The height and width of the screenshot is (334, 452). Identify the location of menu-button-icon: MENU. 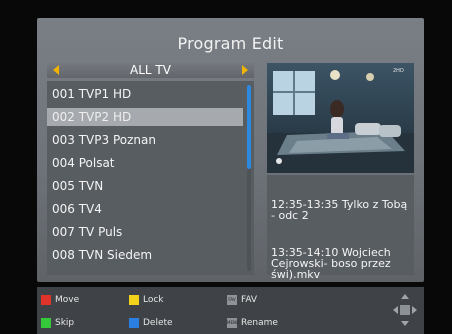
(233, 323).